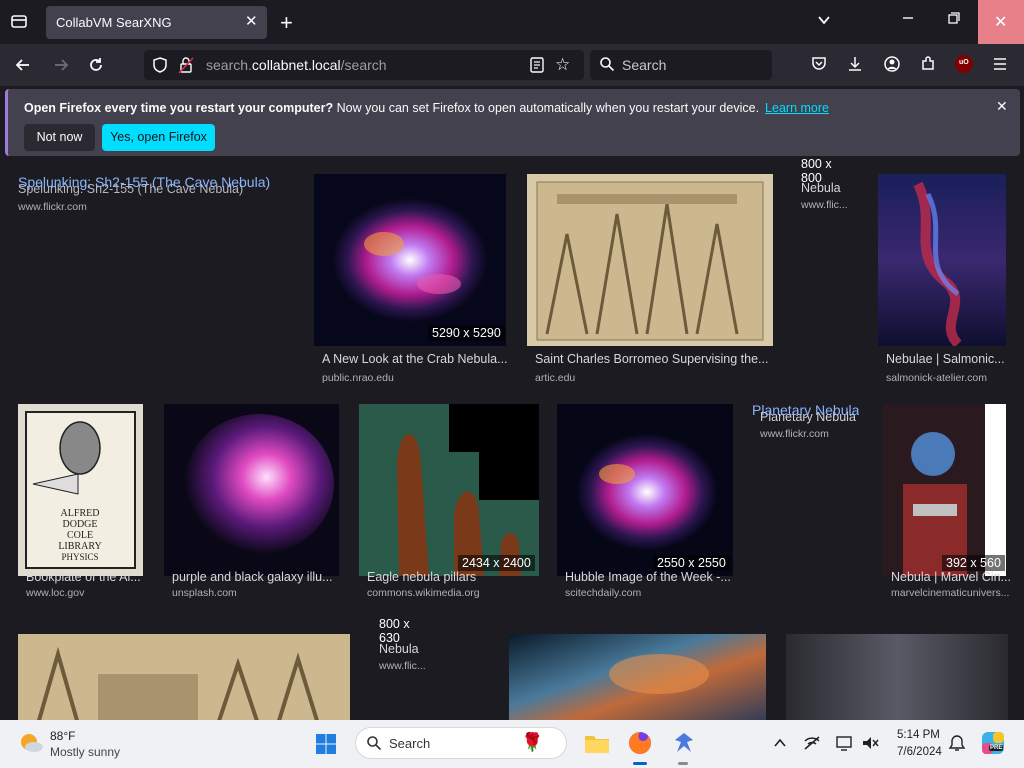 This screenshot has height=768, width=1024. Describe the element at coordinates (944, 490) in the screenshot. I see `marvel-nebula-thumbnail` at that location.